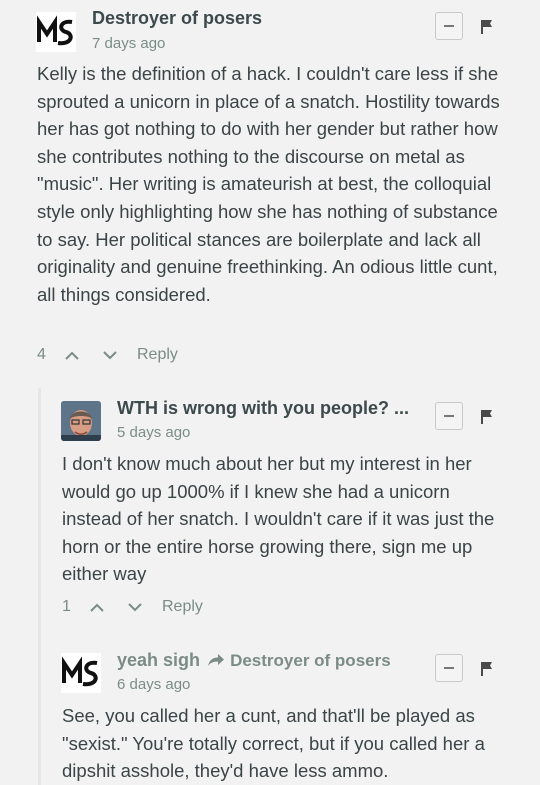 This screenshot has height=785, width=540. Describe the element at coordinates (158, 660) in the screenshot. I see `comment-author: yeah sigh` at that location.